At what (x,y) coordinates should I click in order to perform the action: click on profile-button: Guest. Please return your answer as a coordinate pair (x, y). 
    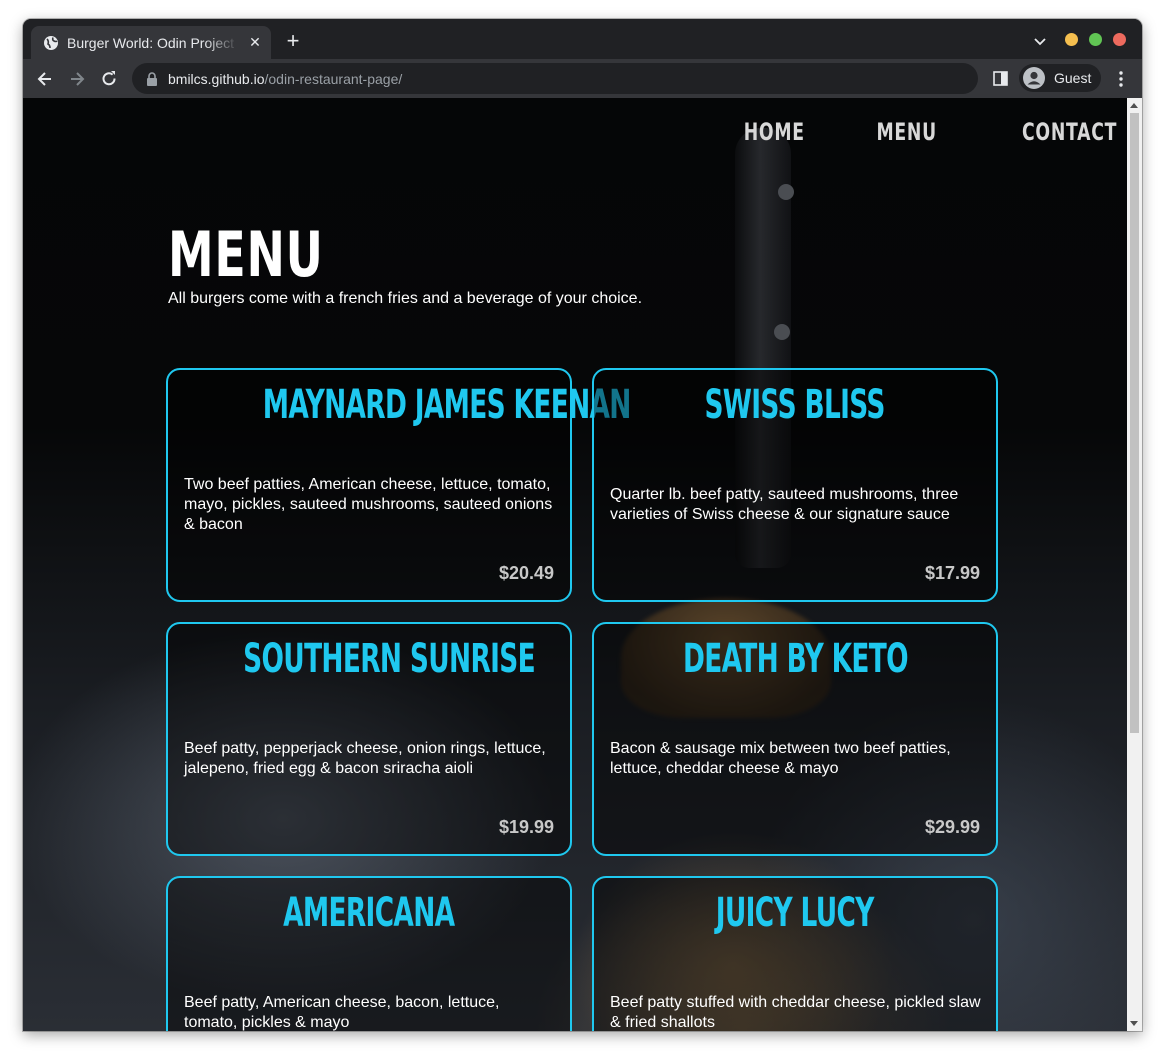
    Looking at the image, I should click on (1060, 78).